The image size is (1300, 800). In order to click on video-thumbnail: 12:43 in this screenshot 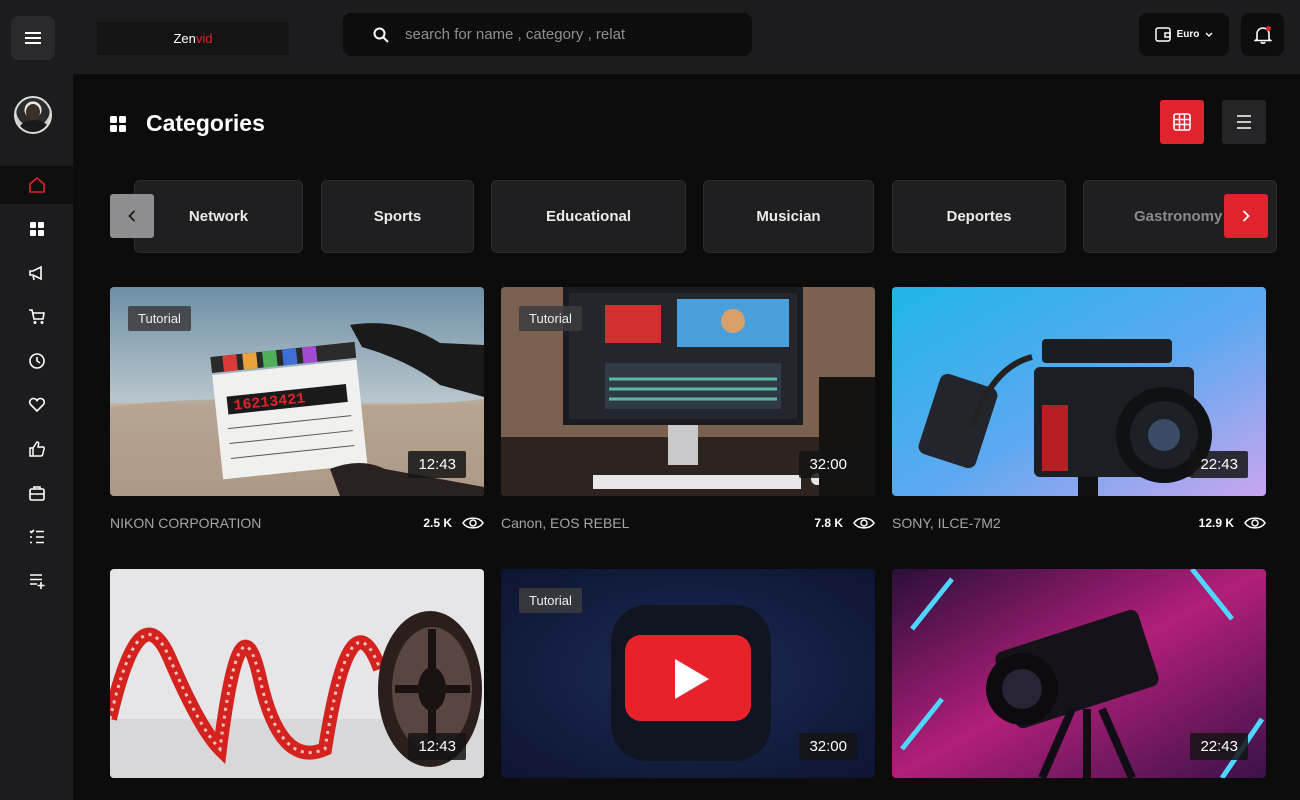, I will do `click(297, 673)`.